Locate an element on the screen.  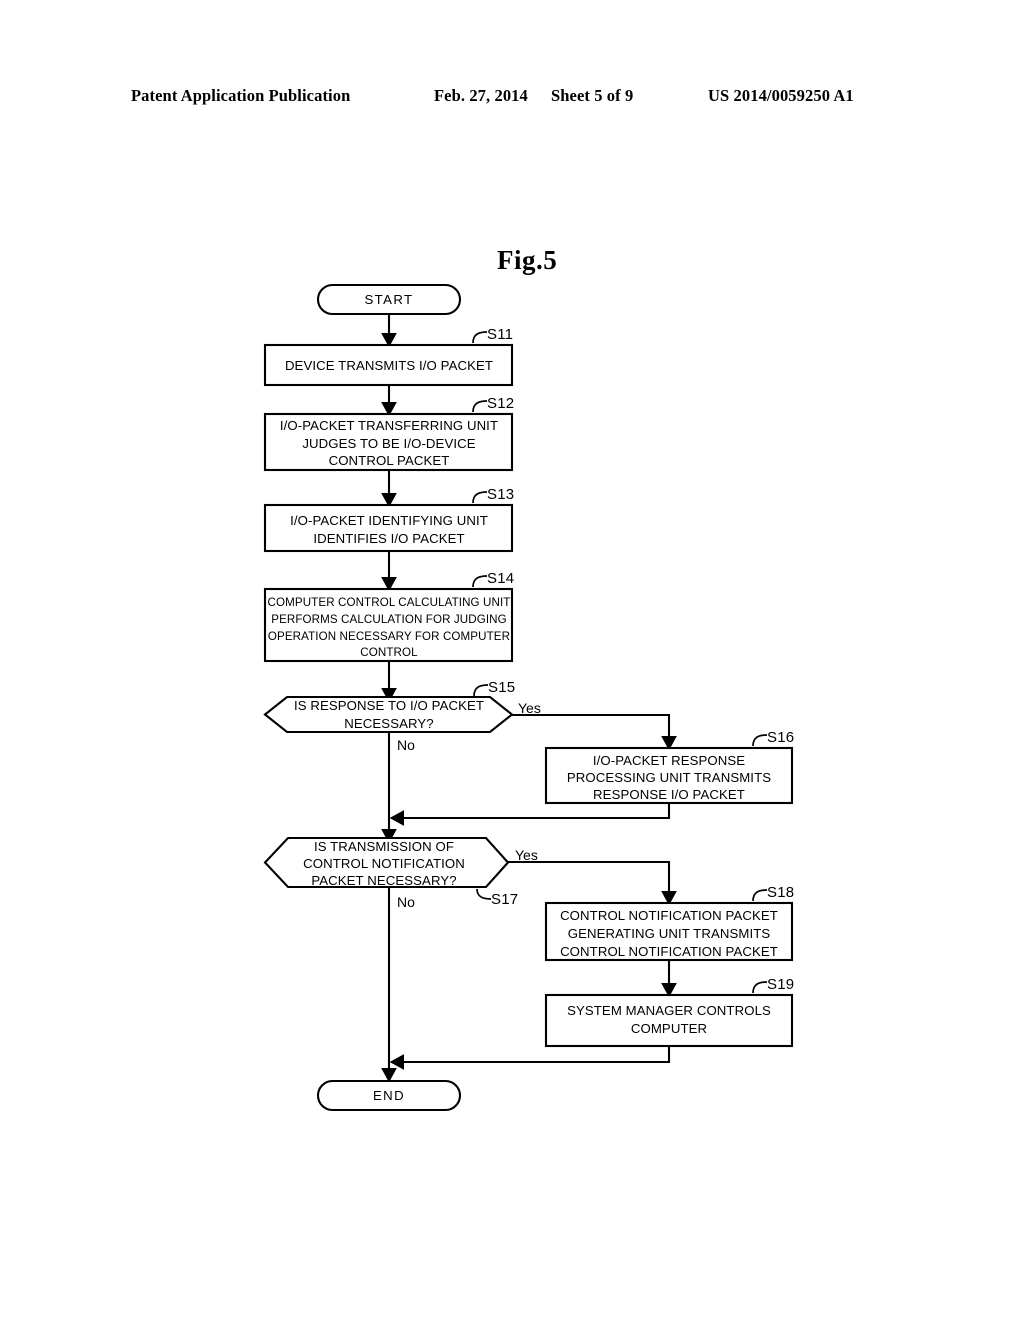
s16-step-id: S16 is located at coordinates (780, 737).